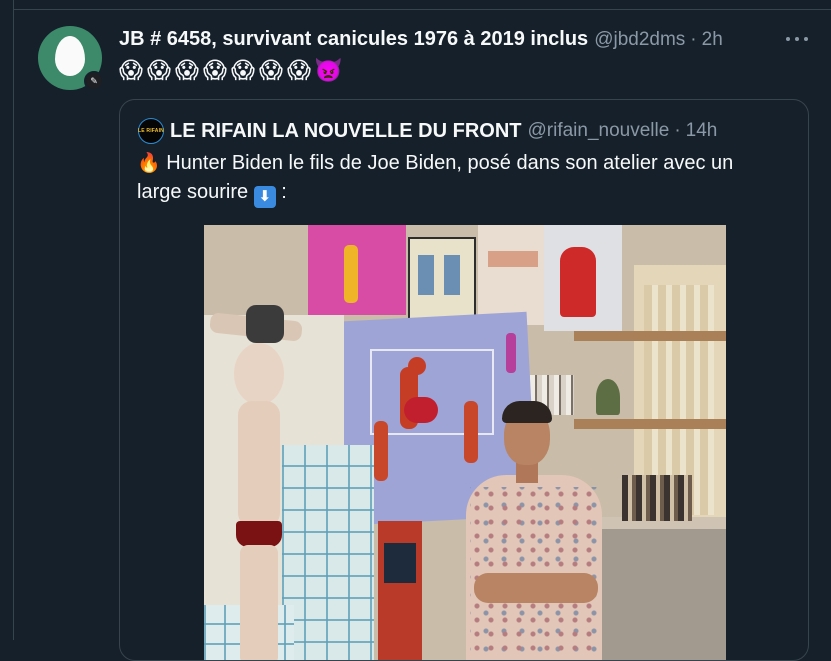 Image resolution: width=831 pixels, height=661 pixels. What do you see at coordinates (608, 397) in the screenshot?
I see `photo-plant` at bounding box center [608, 397].